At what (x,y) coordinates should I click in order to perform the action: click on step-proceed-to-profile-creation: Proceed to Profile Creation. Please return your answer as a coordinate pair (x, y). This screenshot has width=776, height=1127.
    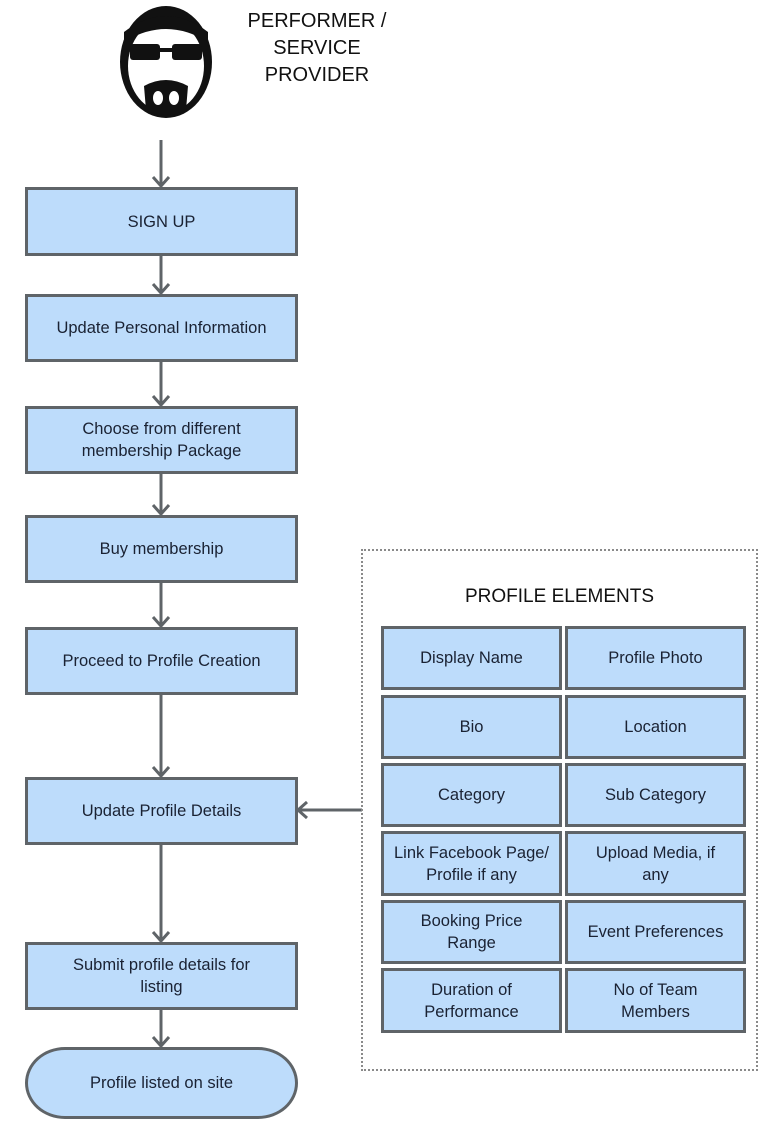
    Looking at the image, I should click on (161, 661).